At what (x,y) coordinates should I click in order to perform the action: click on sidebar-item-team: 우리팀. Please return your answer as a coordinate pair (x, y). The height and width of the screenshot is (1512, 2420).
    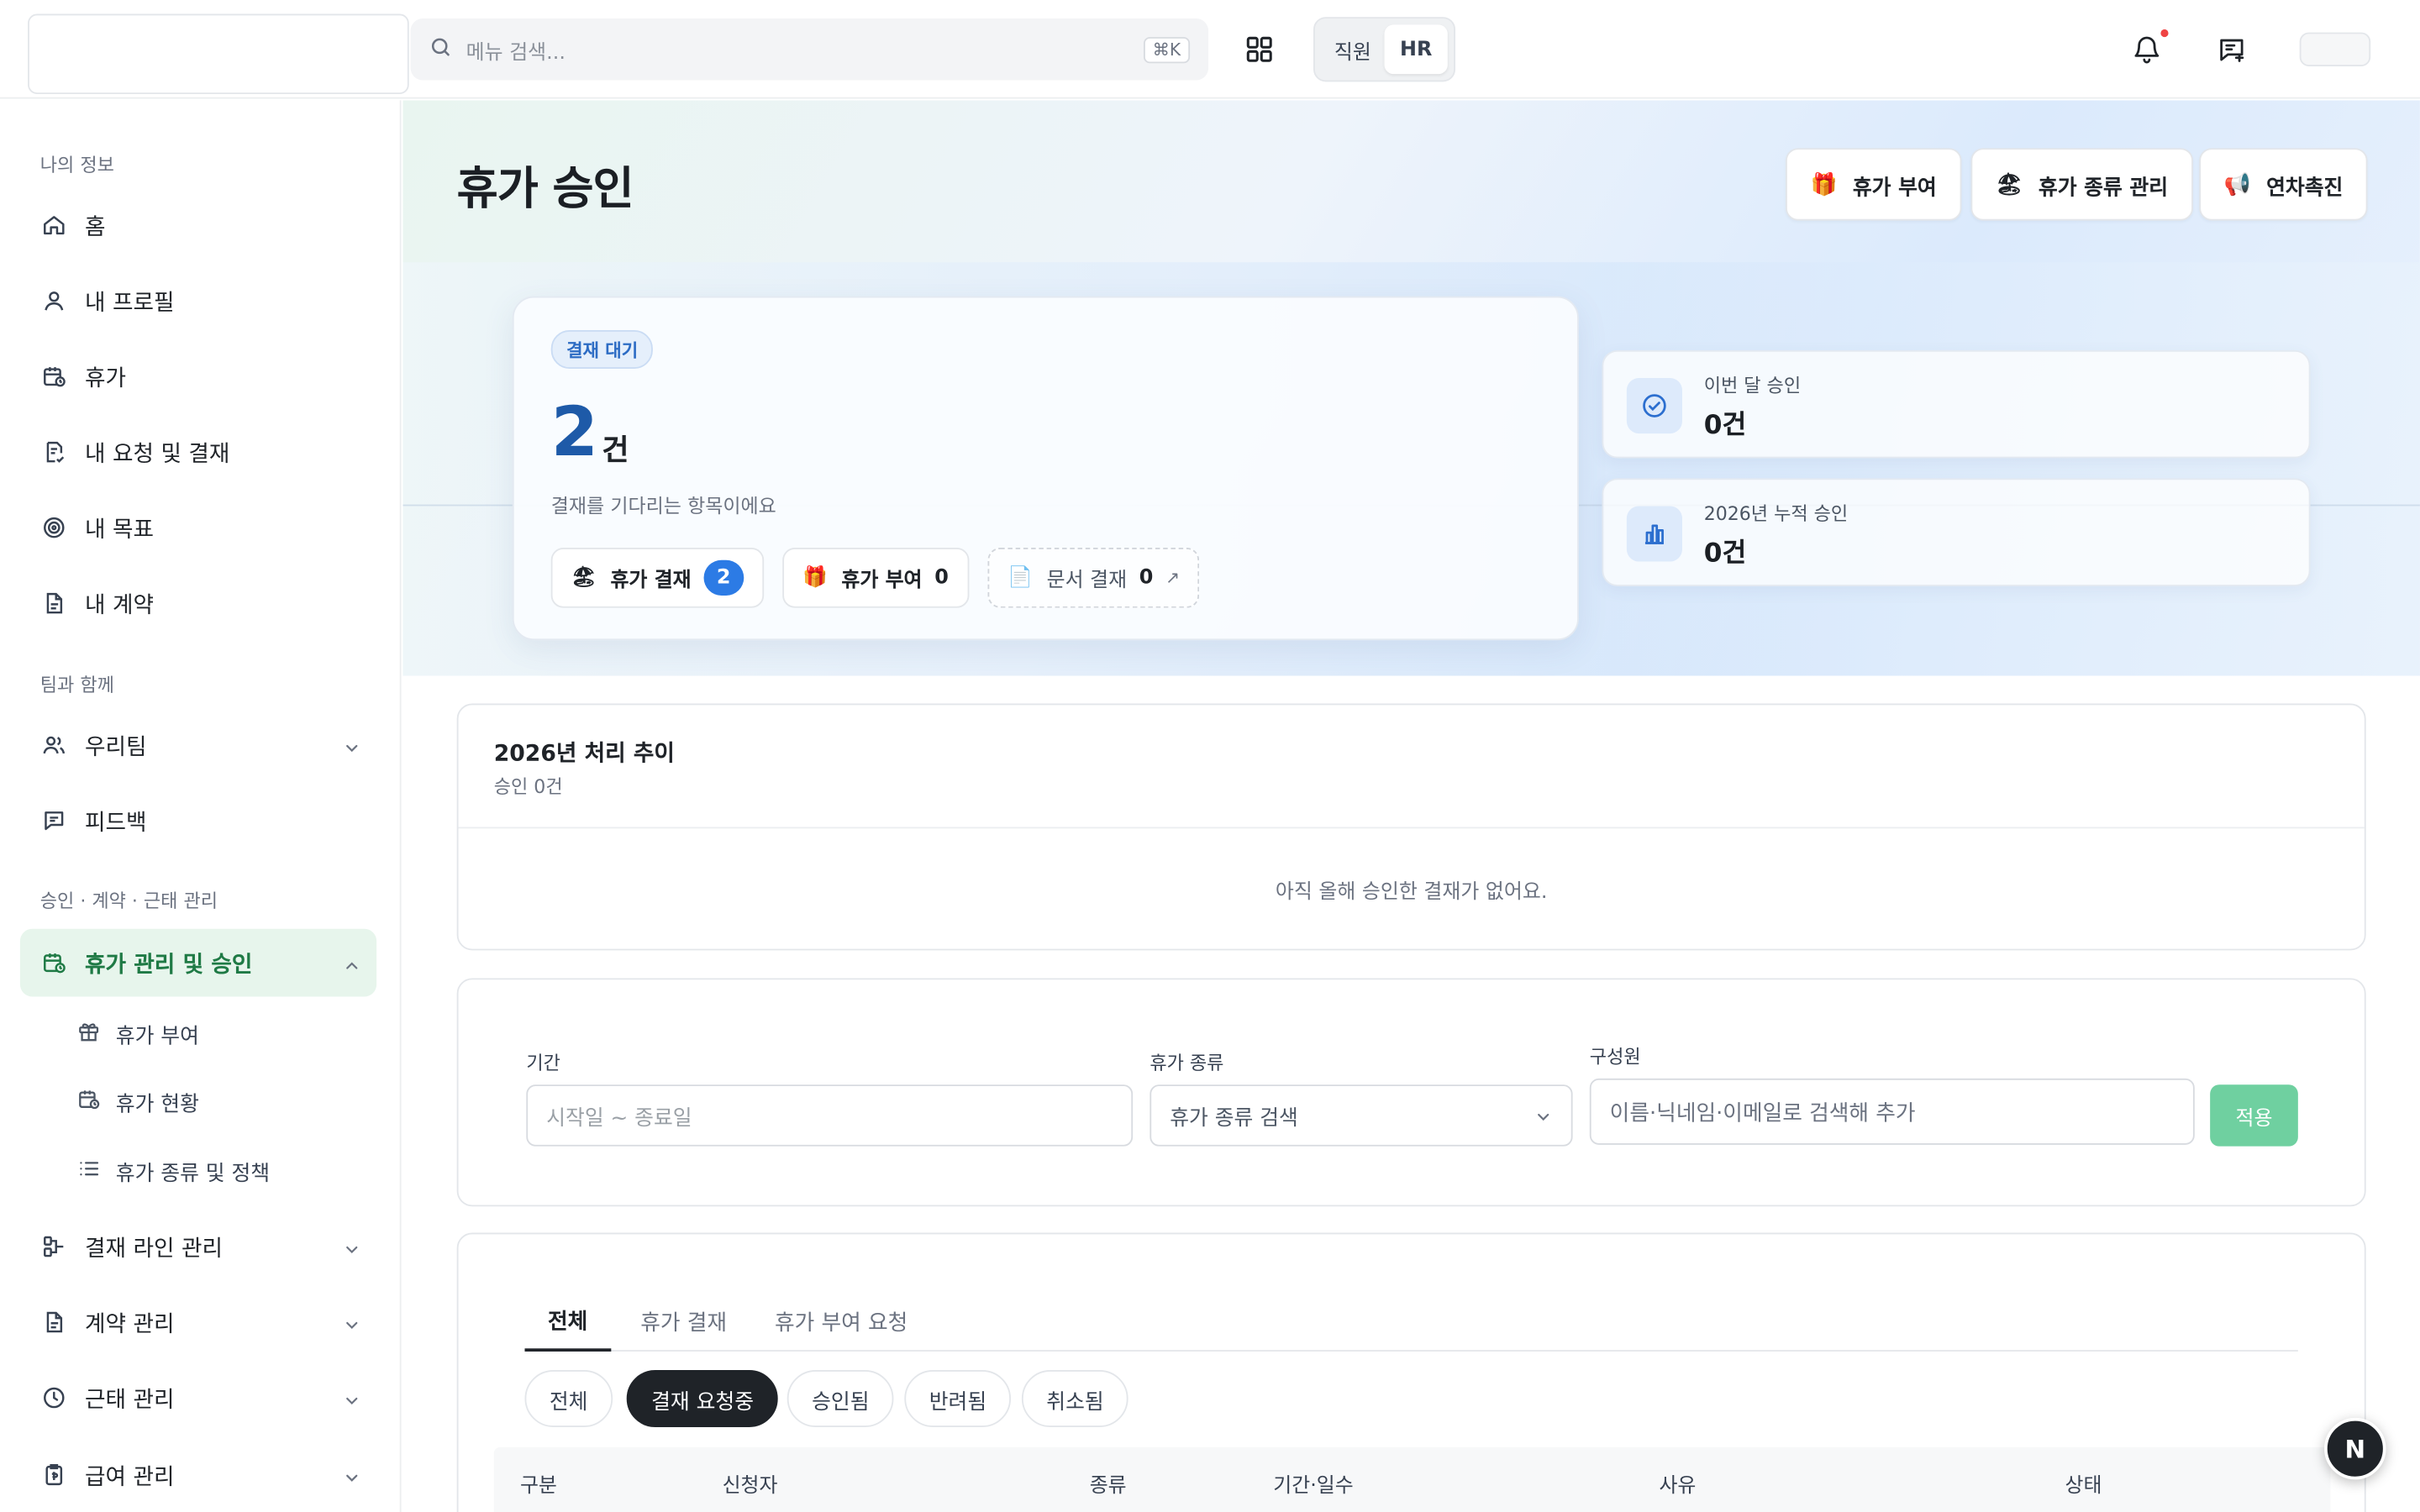
    Looking at the image, I should click on (198, 745).